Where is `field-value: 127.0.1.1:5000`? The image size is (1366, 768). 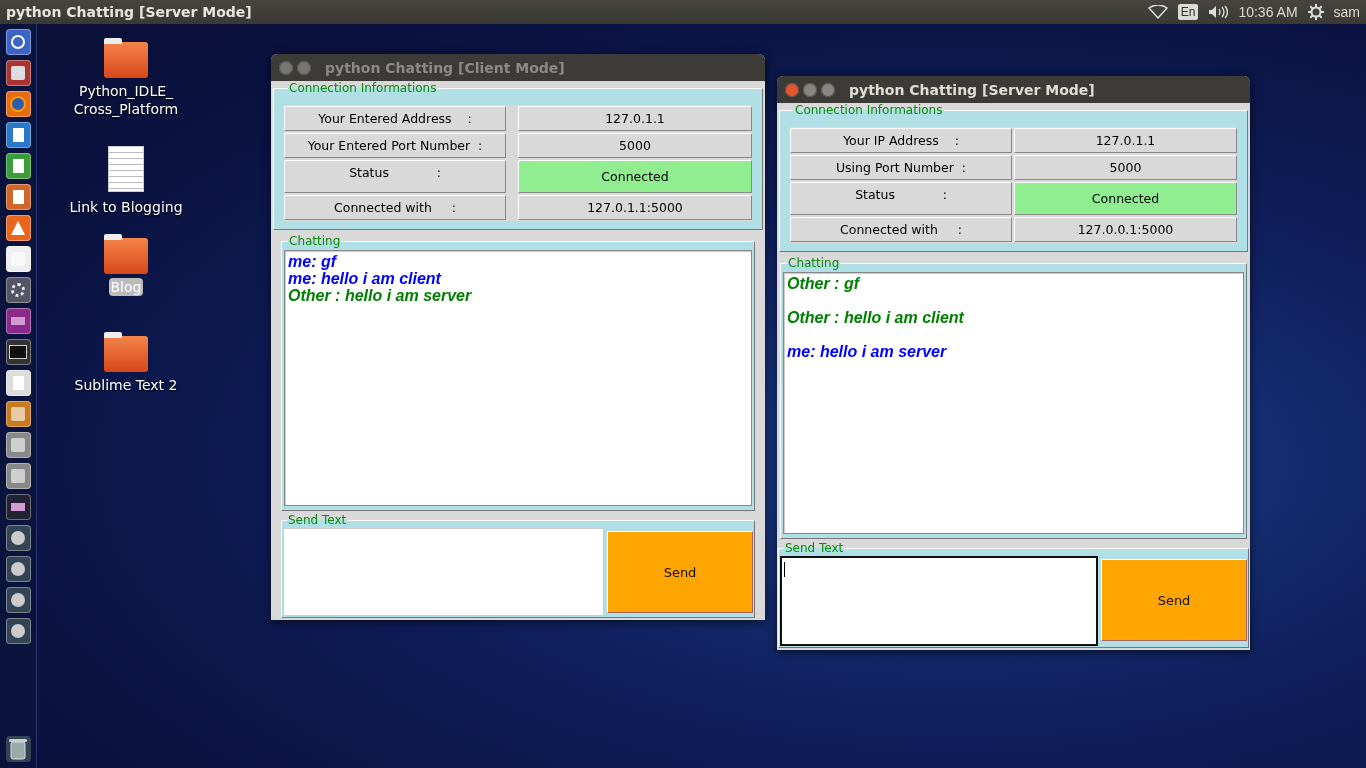
field-value: 127.0.1.1:5000 is located at coordinates (635, 207).